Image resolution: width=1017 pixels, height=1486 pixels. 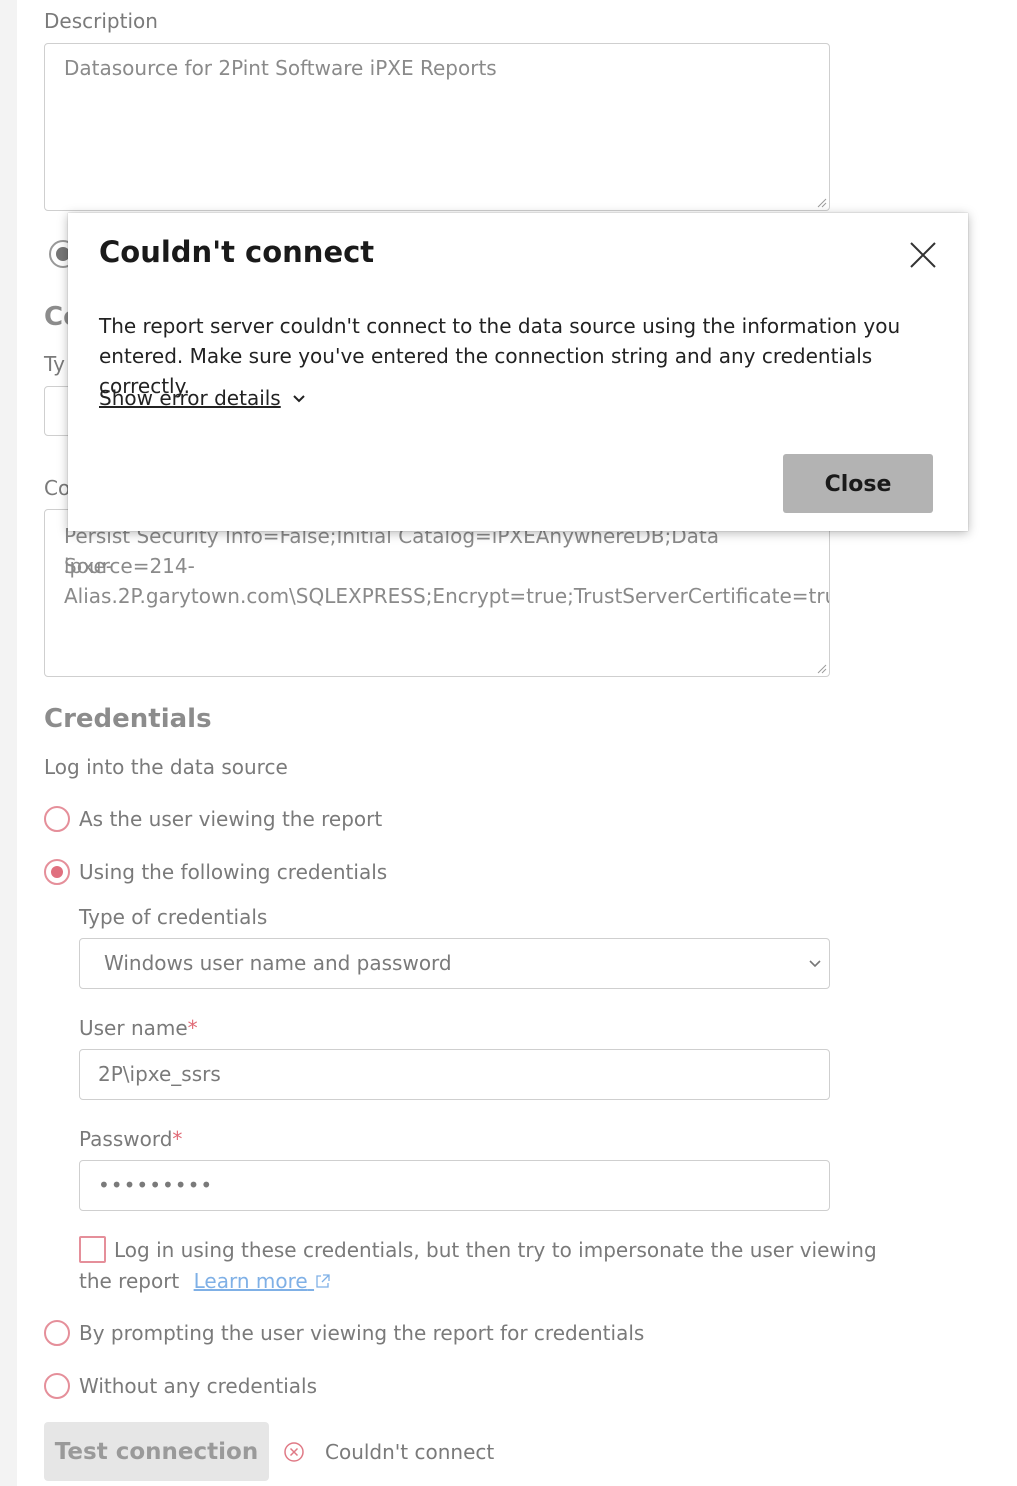 What do you see at coordinates (190, 398) in the screenshot?
I see `show-error-details-label: Show error details` at bounding box center [190, 398].